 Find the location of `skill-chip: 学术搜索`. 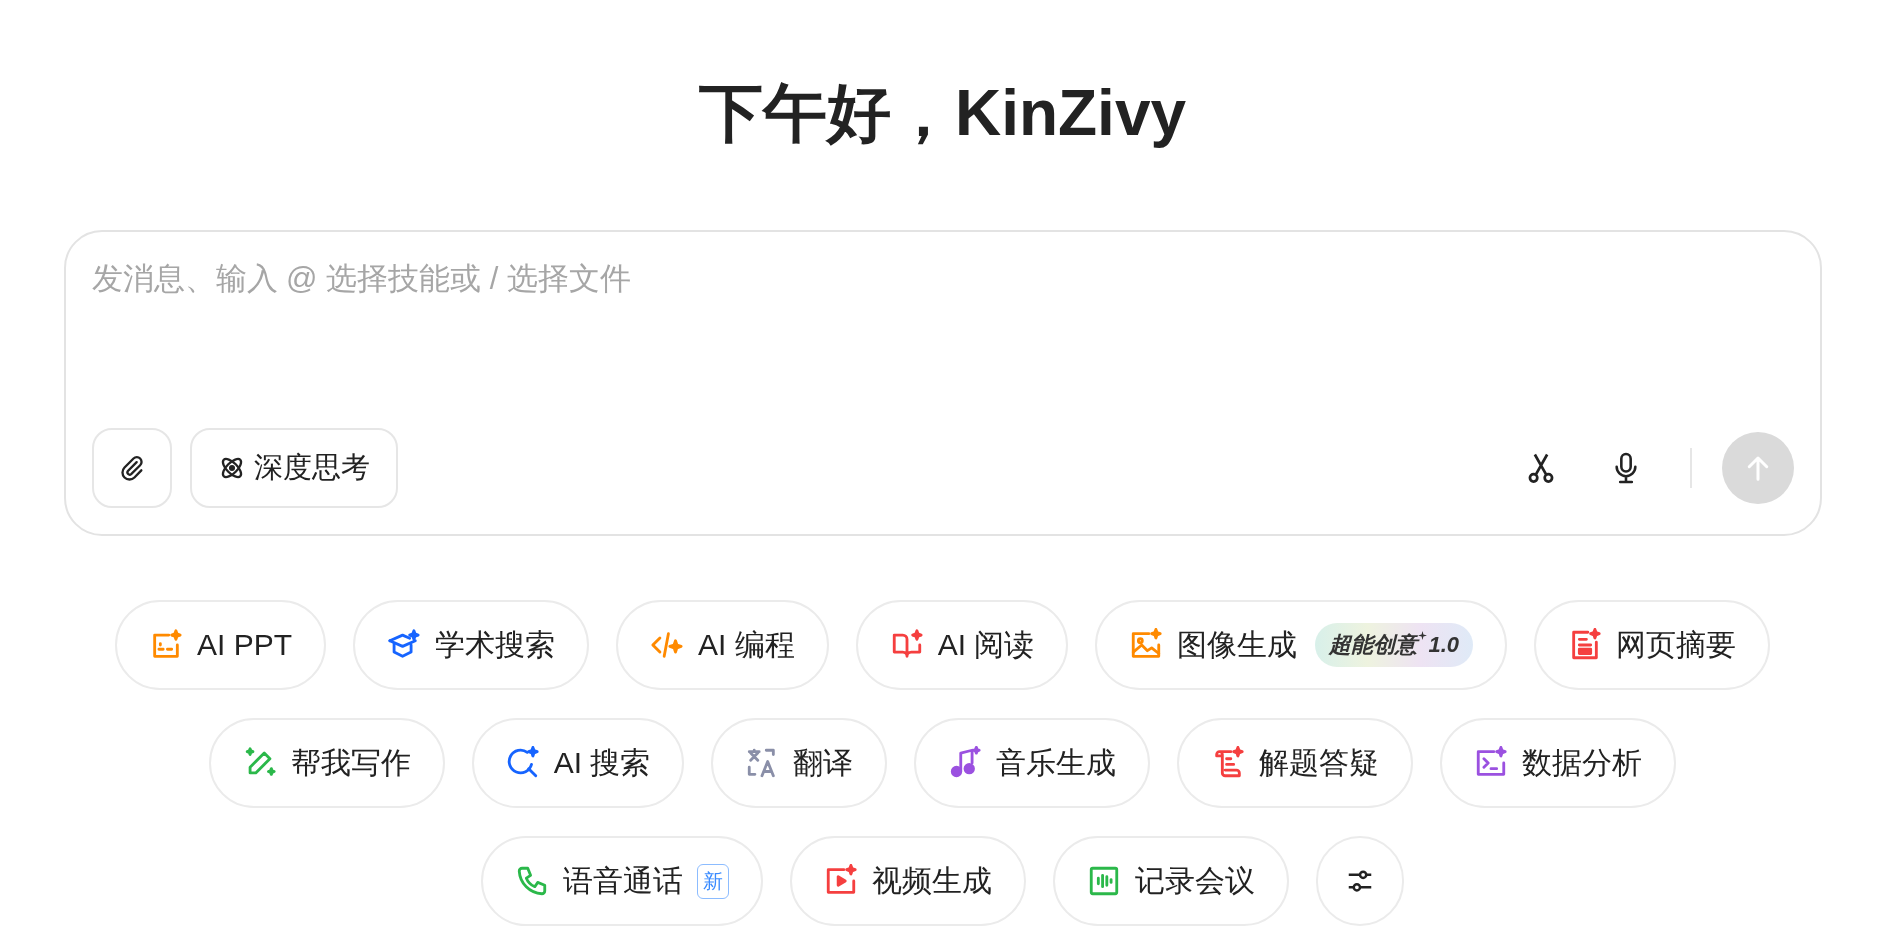

skill-chip: 学术搜索 is located at coordinates (471, 645).